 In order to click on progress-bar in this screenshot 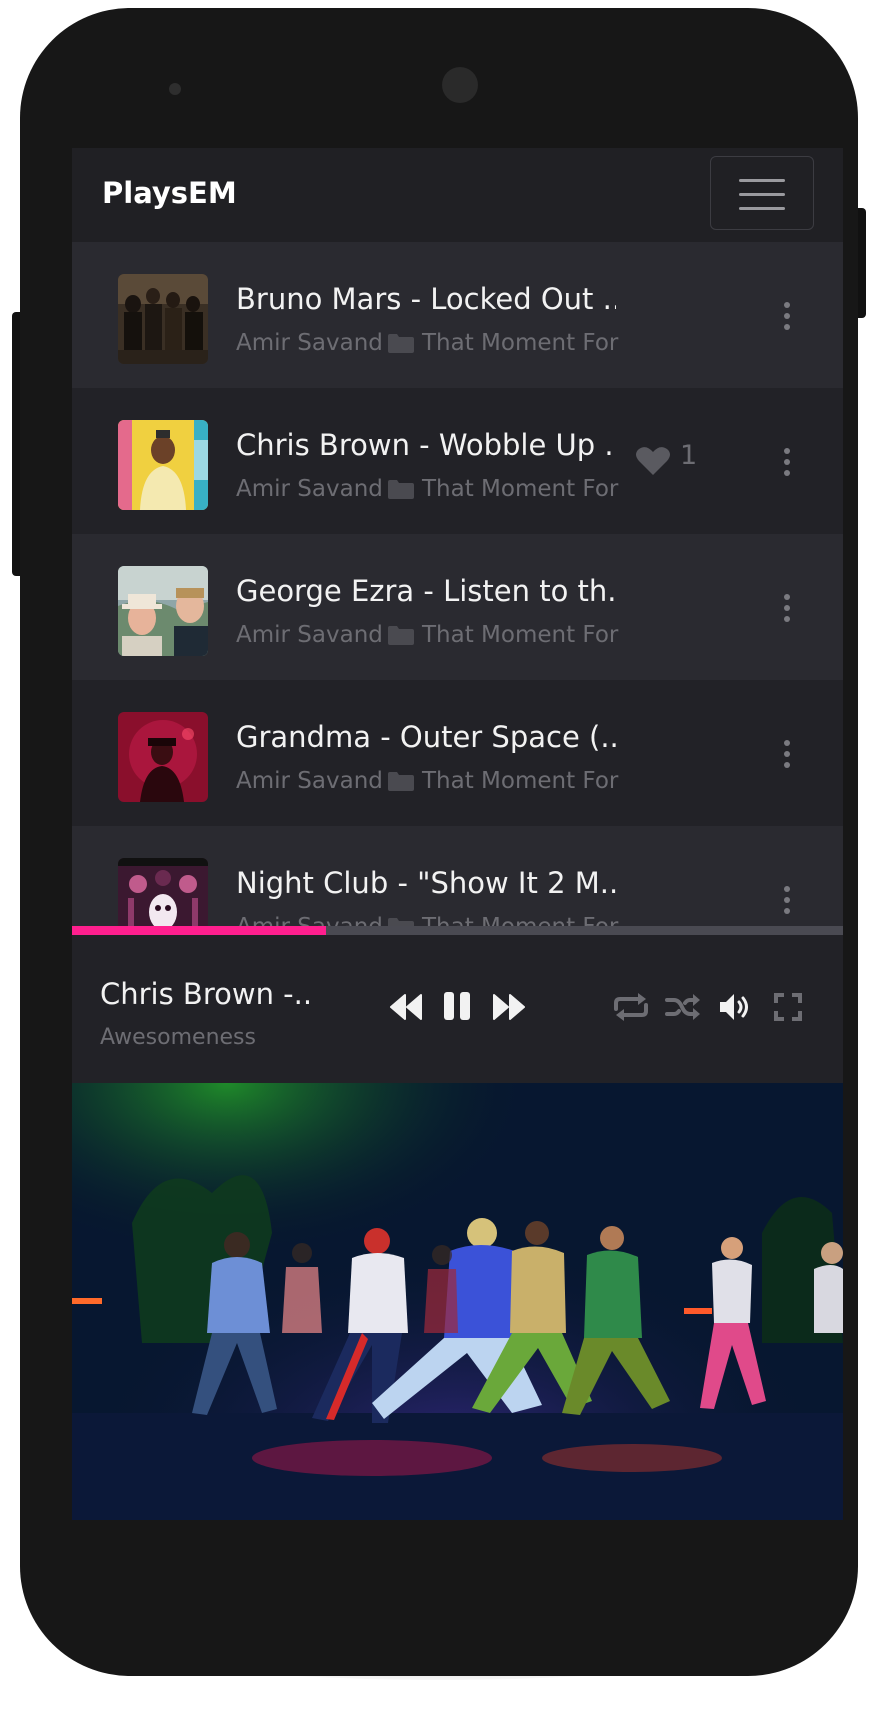, I will do `click(457, 930)`.